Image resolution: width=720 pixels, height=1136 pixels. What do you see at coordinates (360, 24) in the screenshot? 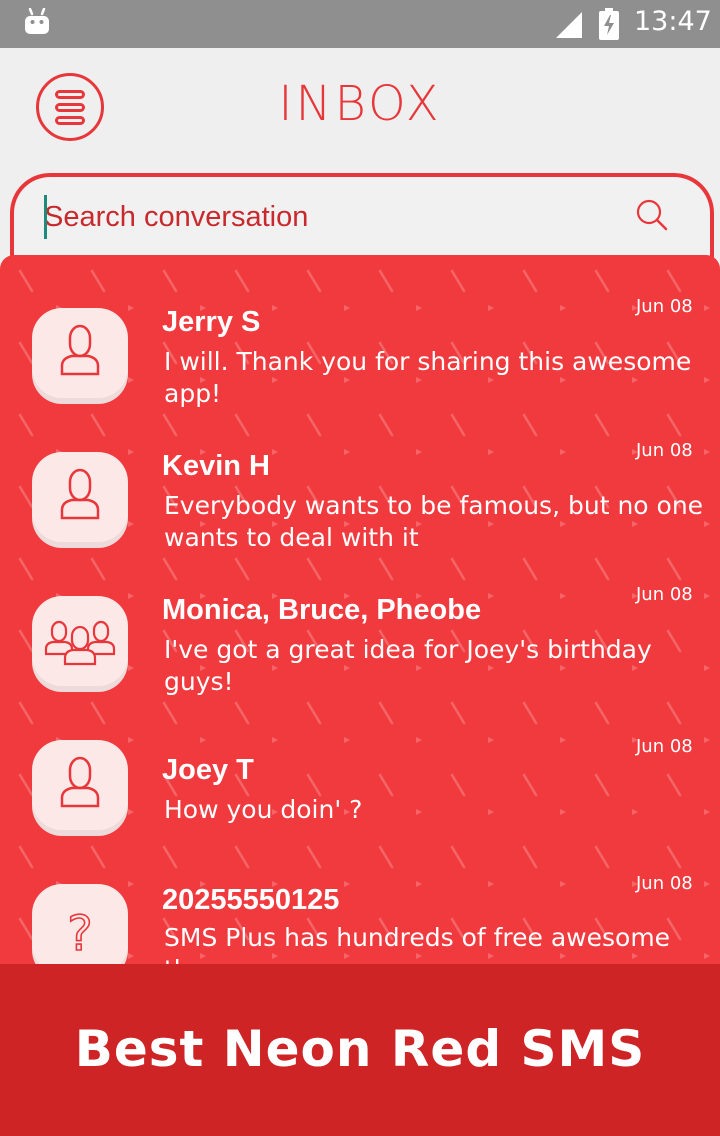
I see `status-bar: 13:47` at bounding box center [360, 24].